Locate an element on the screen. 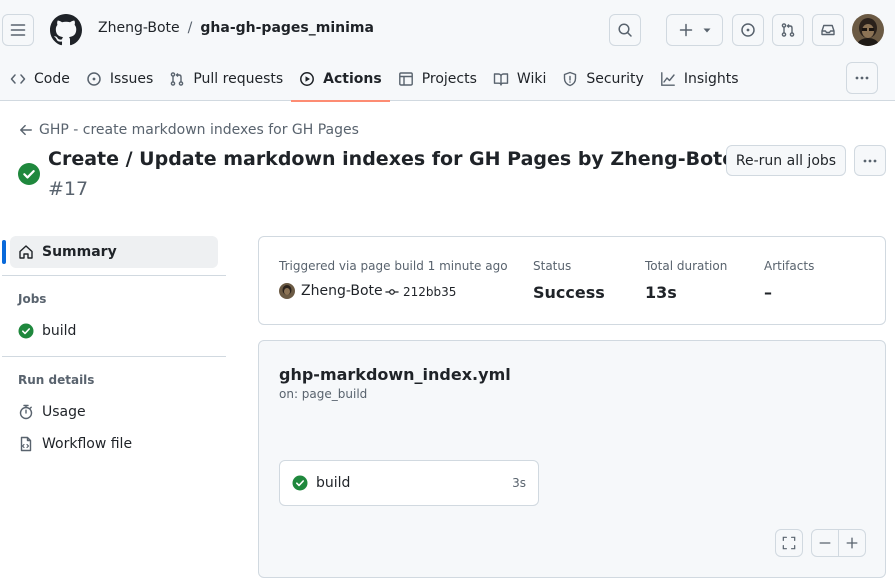  nav-tab-insights: Insights is located at coordinates (699, 78).